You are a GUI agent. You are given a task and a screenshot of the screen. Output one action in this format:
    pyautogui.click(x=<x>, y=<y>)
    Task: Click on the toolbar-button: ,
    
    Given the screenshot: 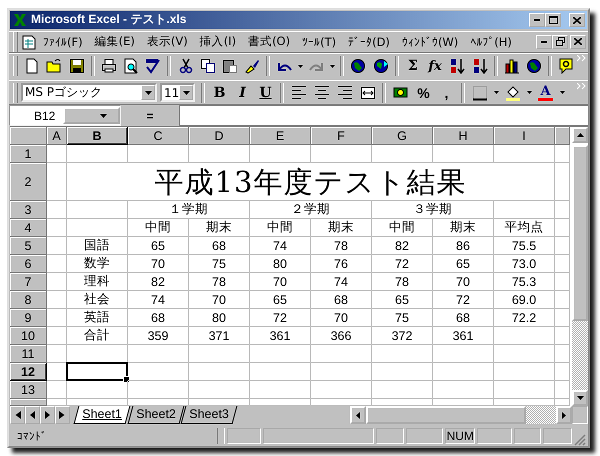 What is the action you would take?
    pyautogui.click(x=446, y=93)
    